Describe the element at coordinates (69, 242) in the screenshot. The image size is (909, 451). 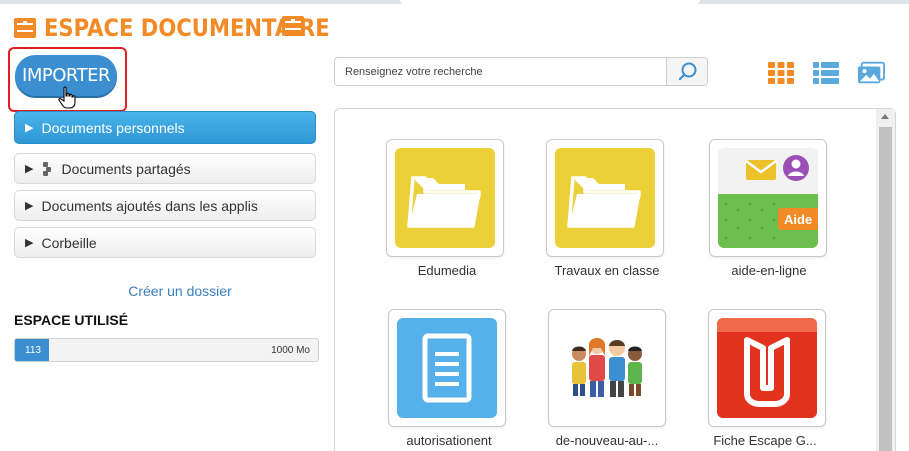
I see `sidebar-item-label: Corbeille` at that location.